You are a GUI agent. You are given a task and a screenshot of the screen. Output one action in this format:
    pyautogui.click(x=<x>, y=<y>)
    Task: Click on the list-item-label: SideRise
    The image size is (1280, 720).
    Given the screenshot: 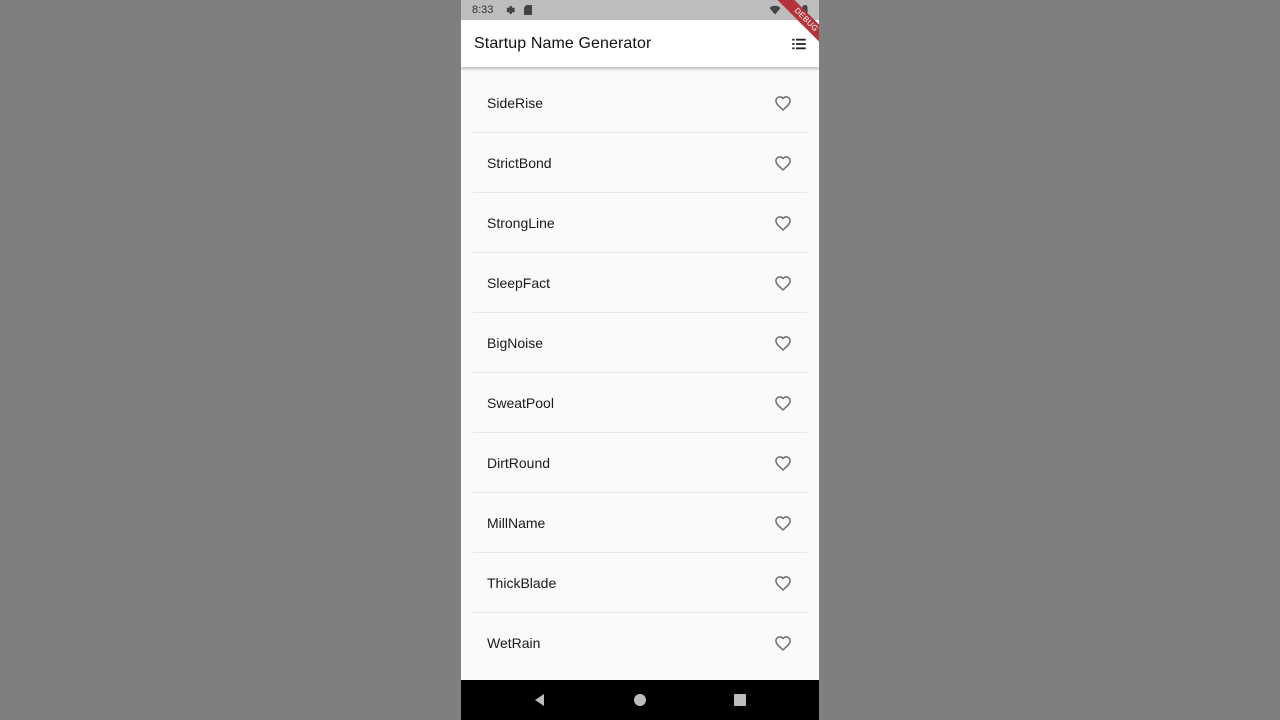 What is the action you would take?
    pyautogui.click(x=515, y=103)
    